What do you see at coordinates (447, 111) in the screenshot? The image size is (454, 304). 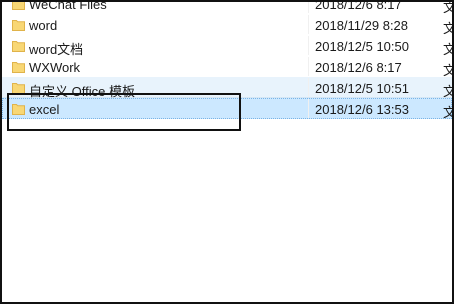 I see `file-type: 文` at bounding box center [447, 111].